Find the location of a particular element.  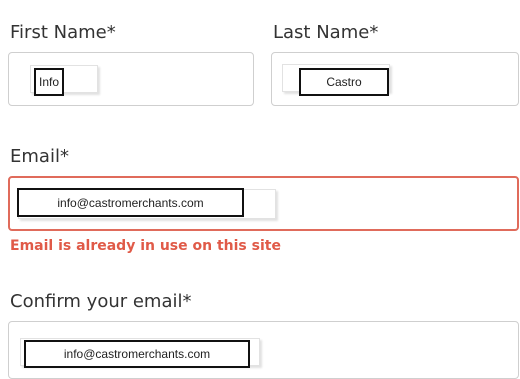

confirm-email-label: Confirm your email* is located at coordinates (101, 301).